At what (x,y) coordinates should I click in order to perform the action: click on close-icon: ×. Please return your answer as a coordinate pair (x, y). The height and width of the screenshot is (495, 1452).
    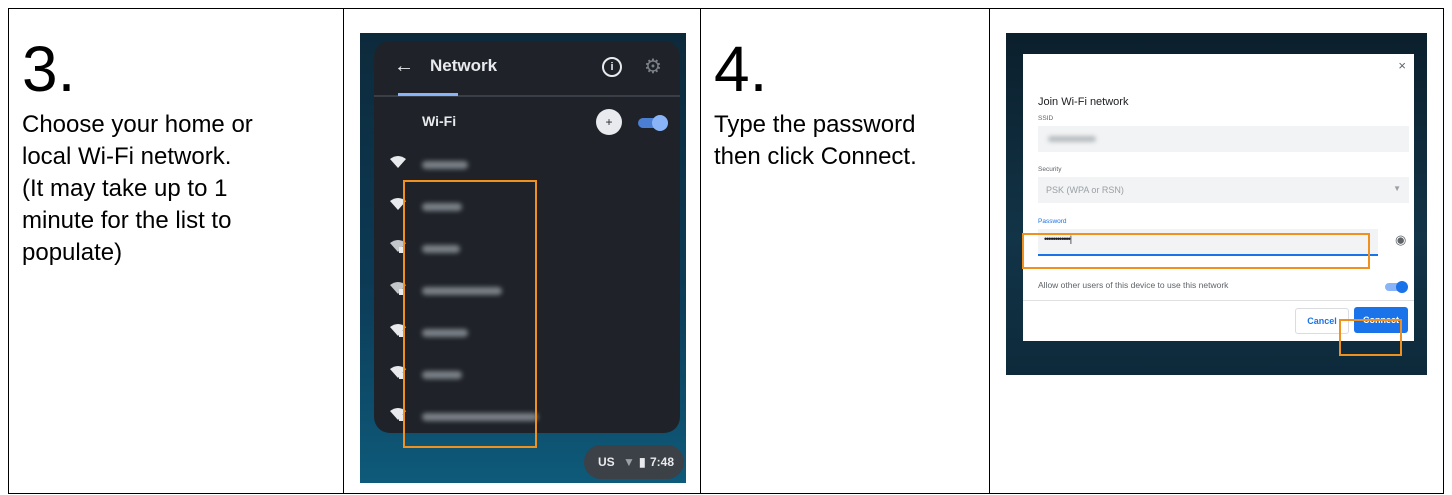
    Looking at the image, I should click on (1402, 65).